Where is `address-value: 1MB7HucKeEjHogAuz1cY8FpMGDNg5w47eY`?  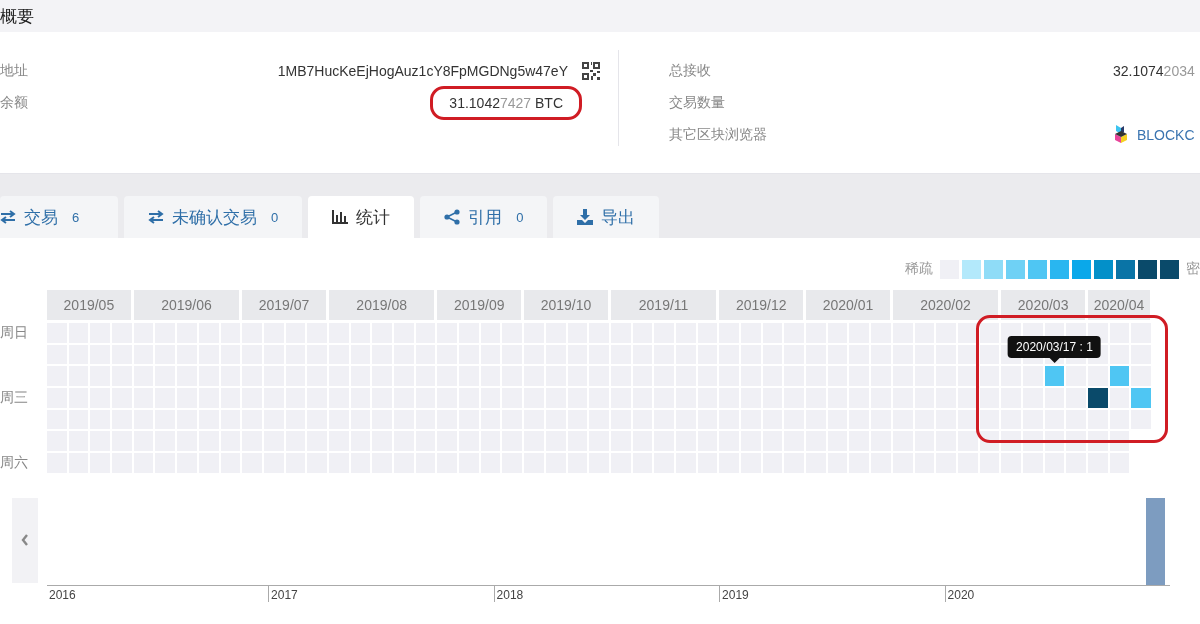 address-value: 1MB7HucKeEjHogAuz1cY8FpMGDNg5w47eY is located at coordinates (422, 71).